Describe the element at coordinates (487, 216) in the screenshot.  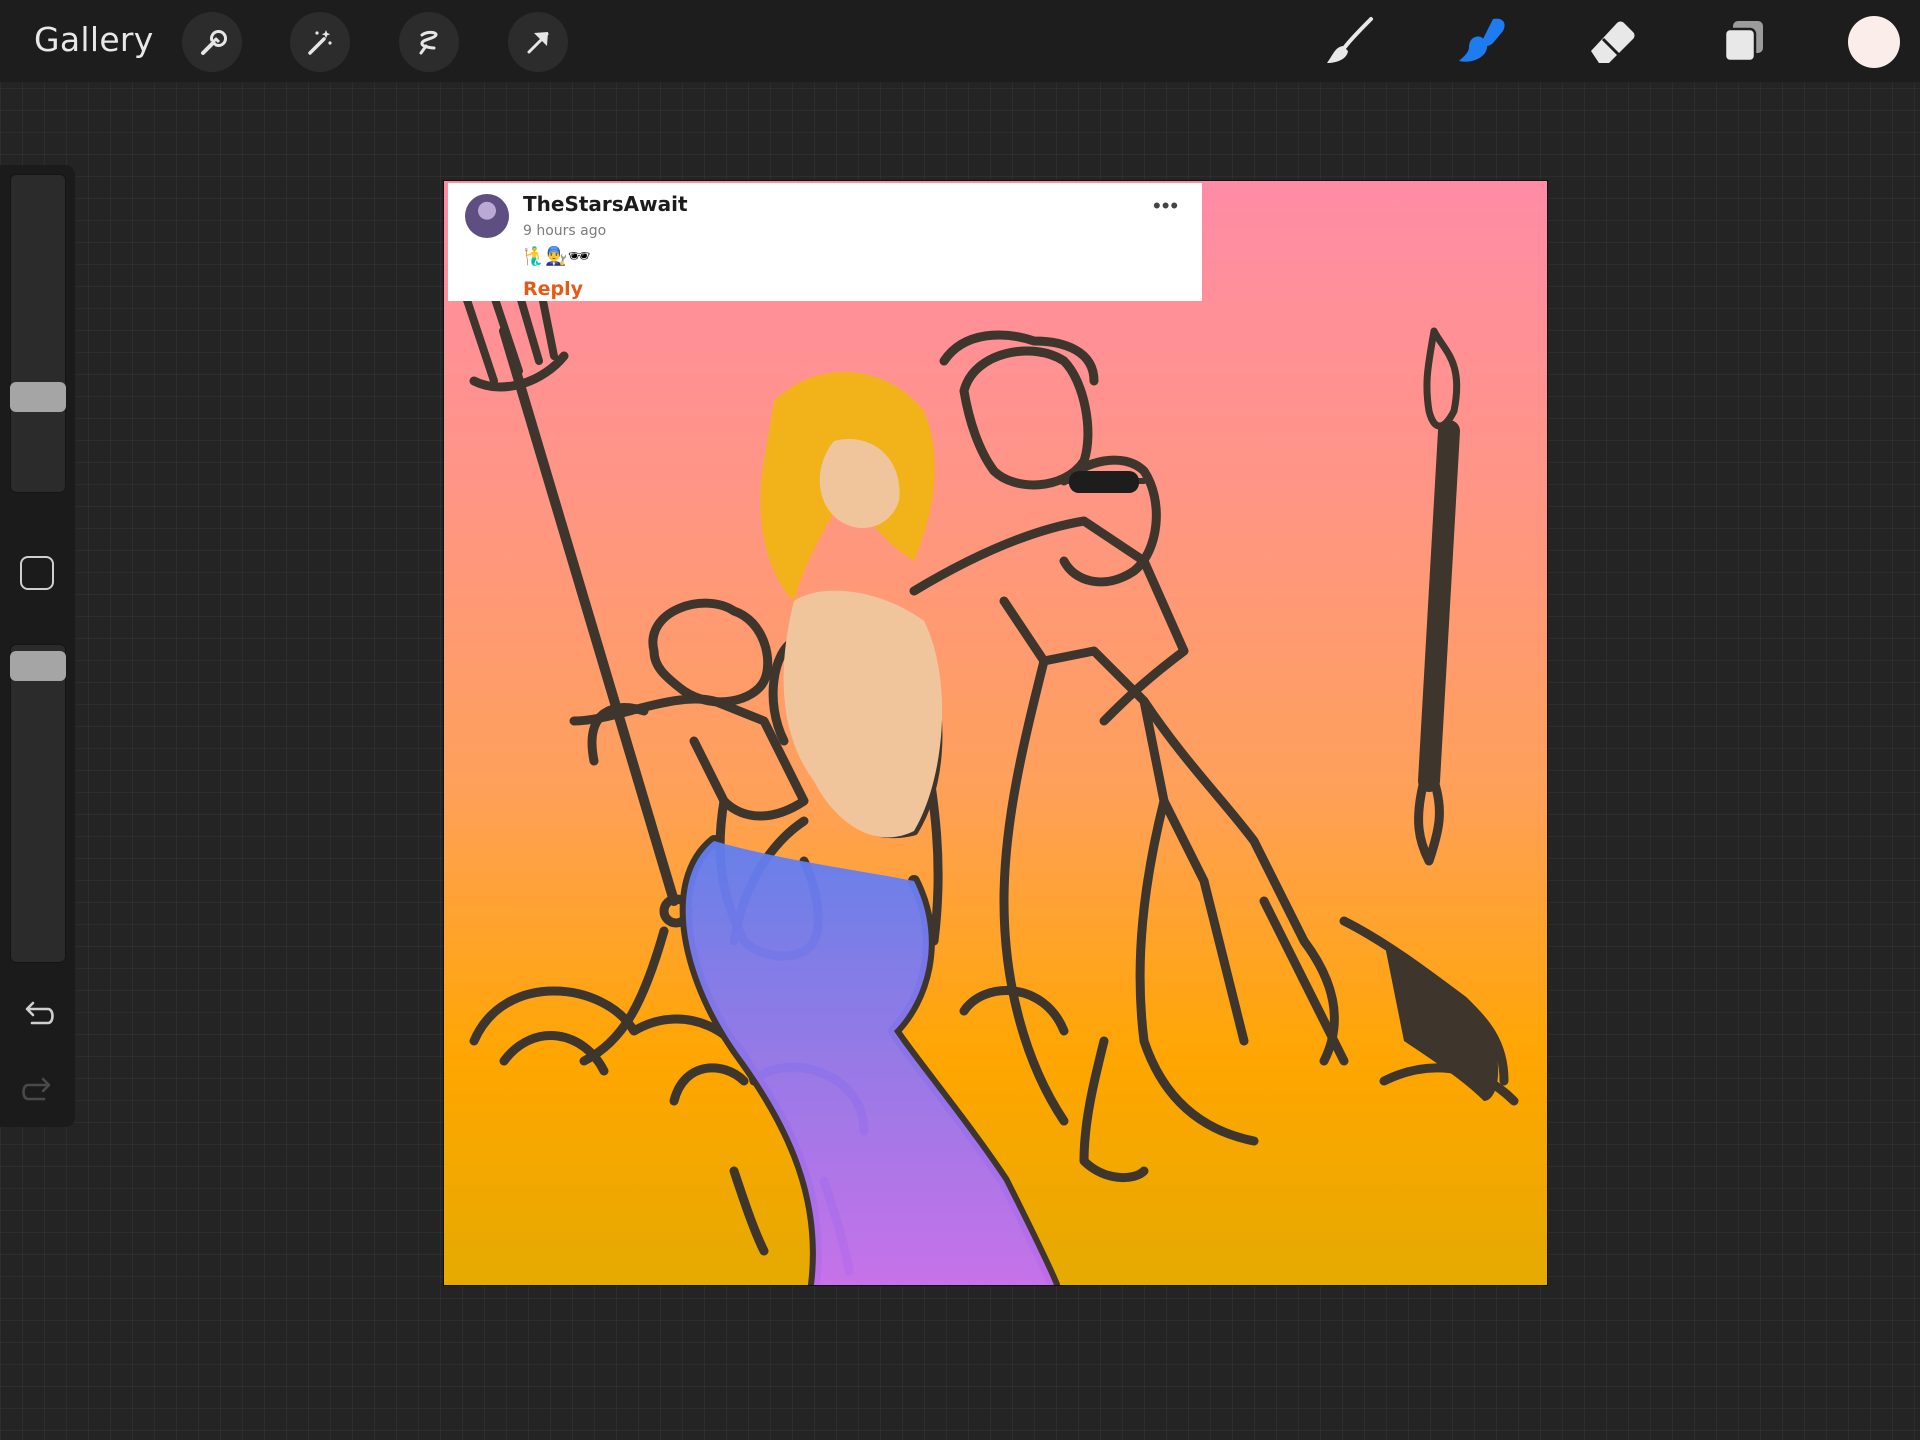
I see `avatar` at that location.